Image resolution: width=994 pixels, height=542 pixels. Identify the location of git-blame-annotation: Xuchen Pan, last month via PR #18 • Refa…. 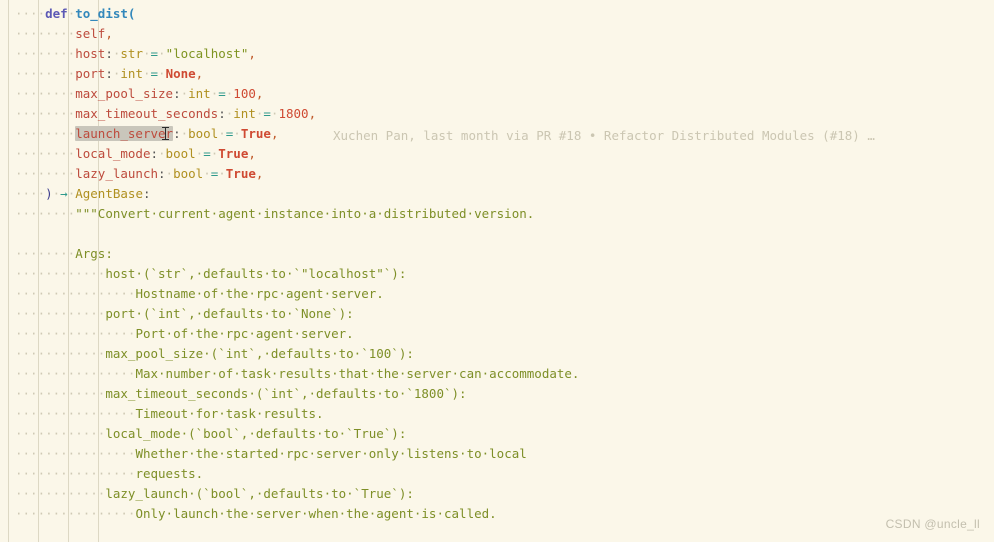
(604, 136).